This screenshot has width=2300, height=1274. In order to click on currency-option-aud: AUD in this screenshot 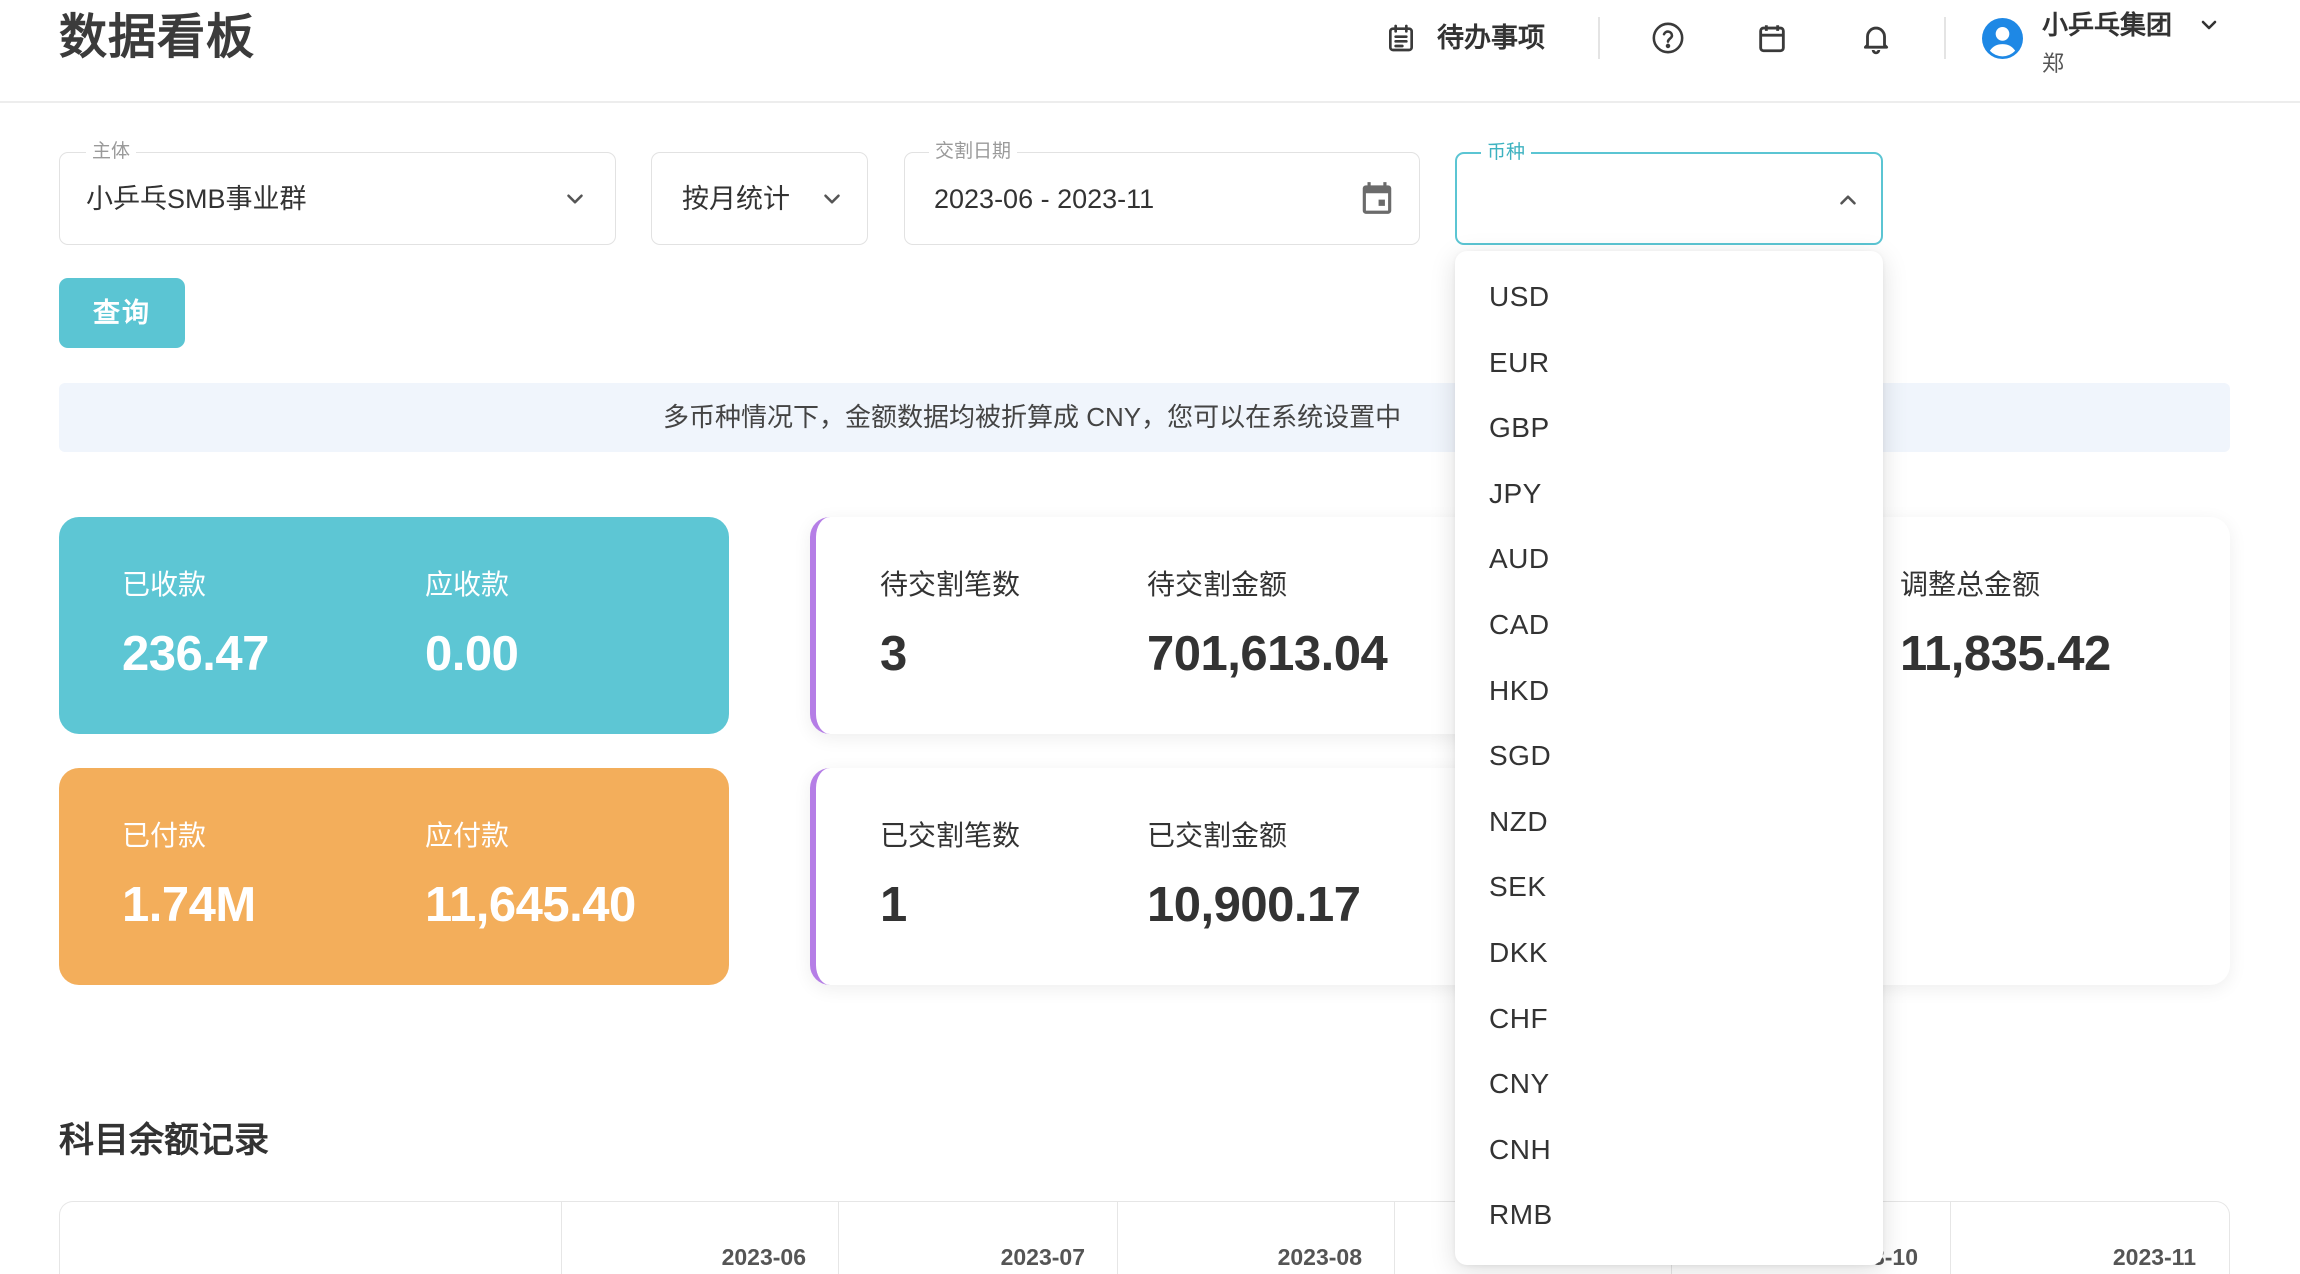, I will do `click(1669, 559)`.